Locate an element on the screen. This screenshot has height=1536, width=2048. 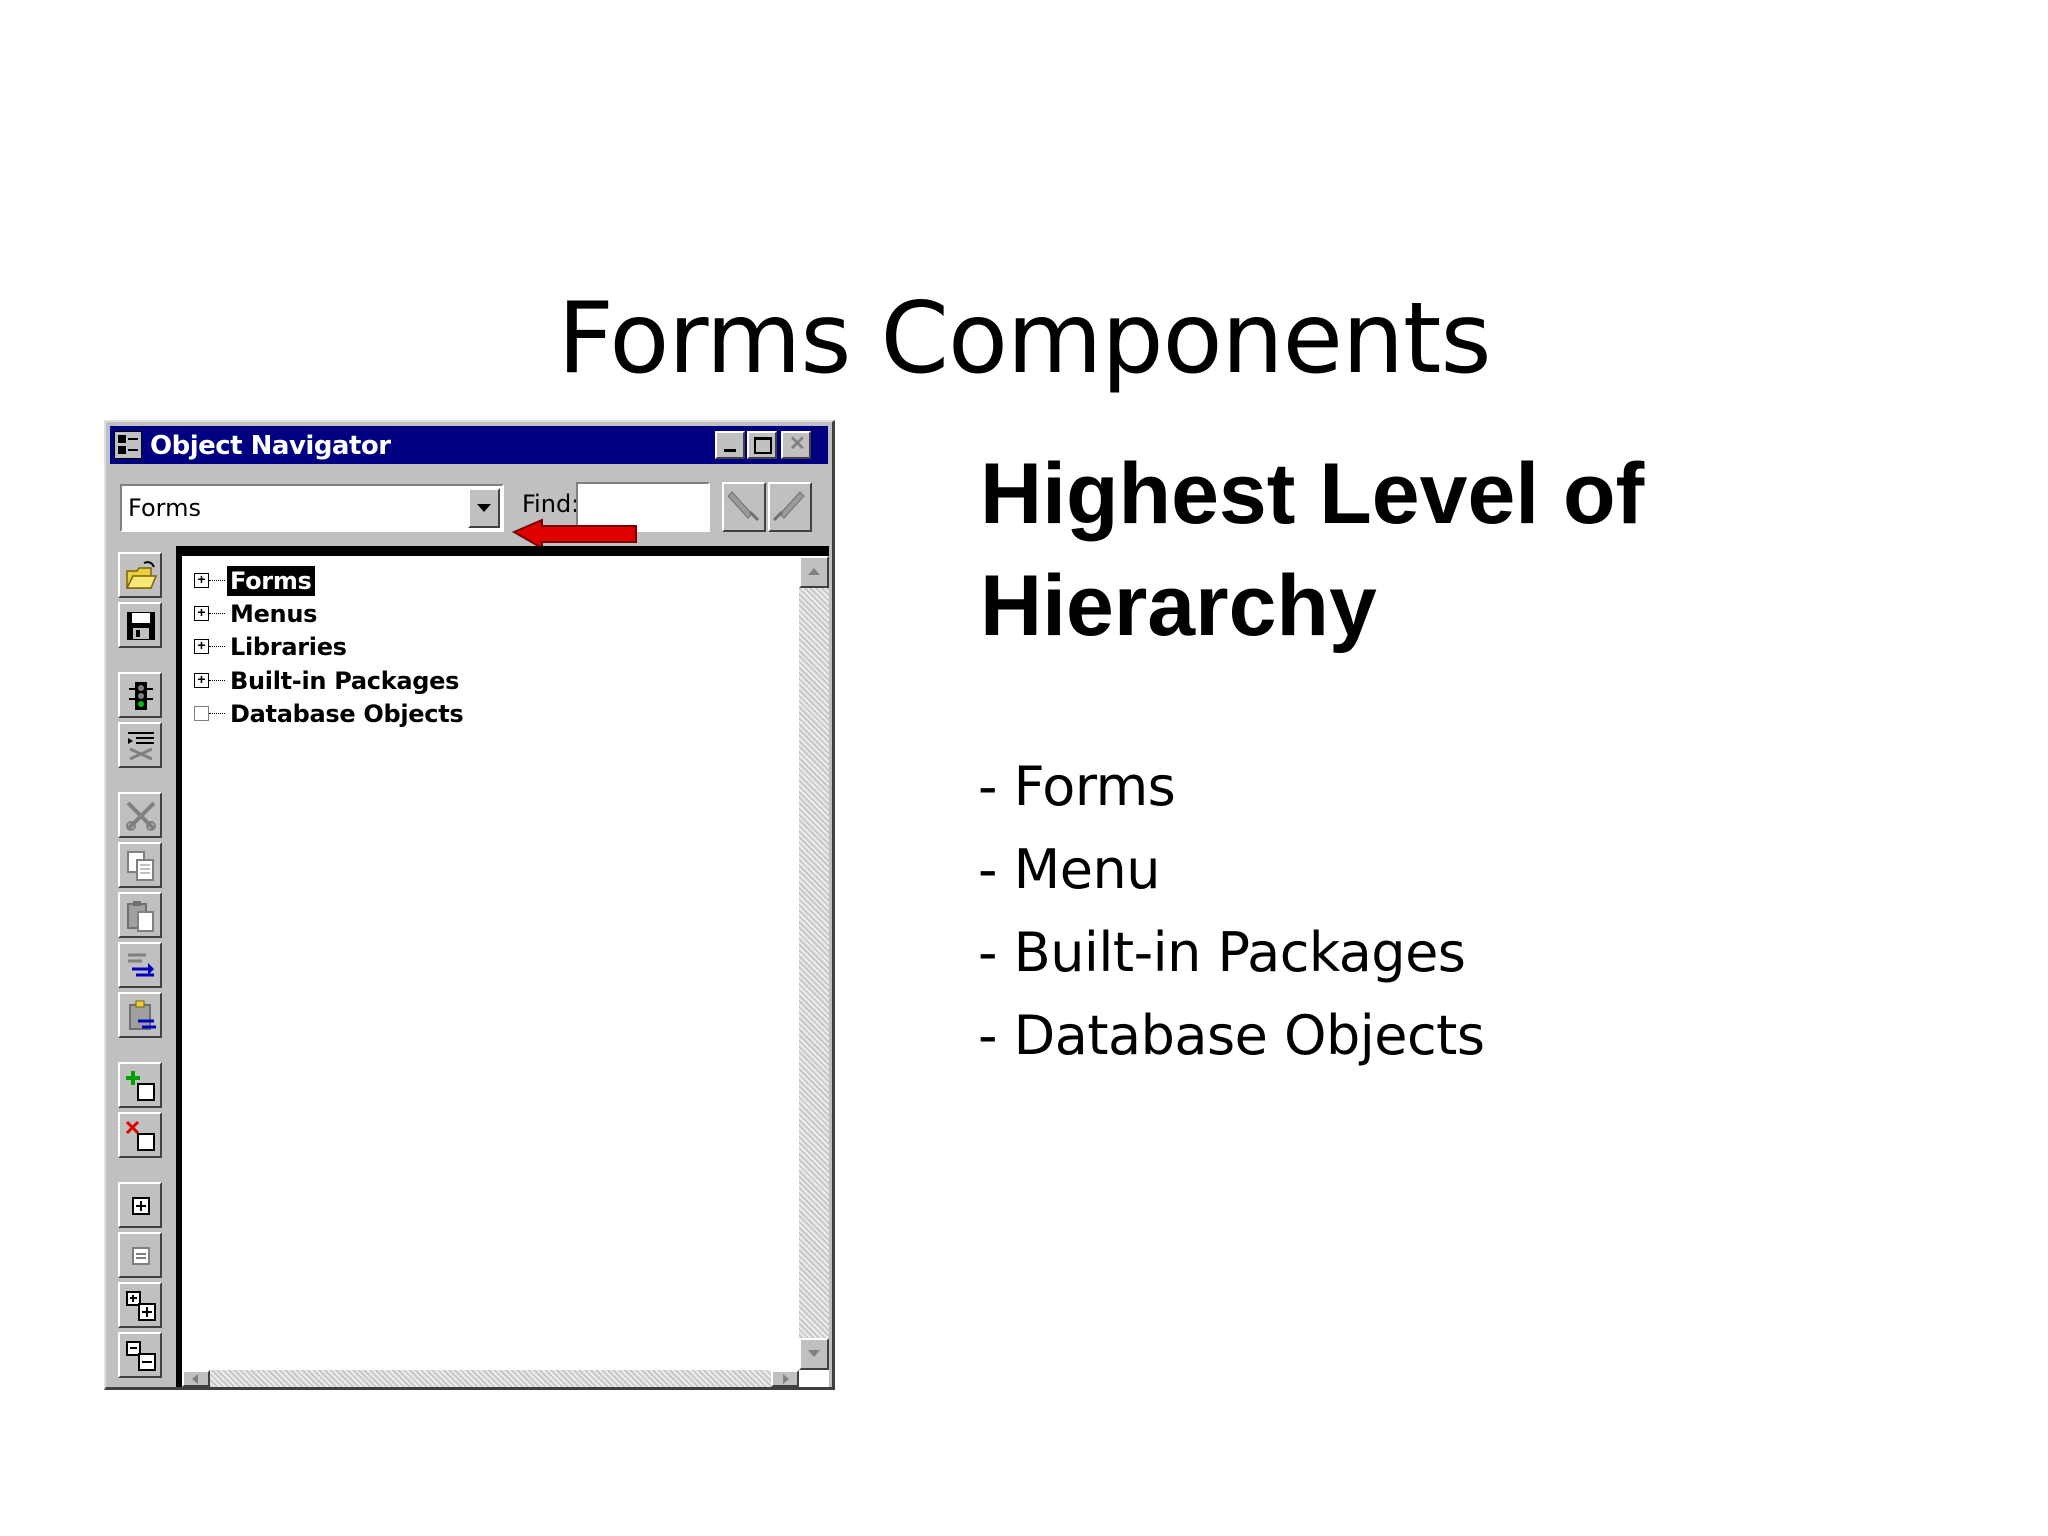
save-button is located at coordinates (140, 625).